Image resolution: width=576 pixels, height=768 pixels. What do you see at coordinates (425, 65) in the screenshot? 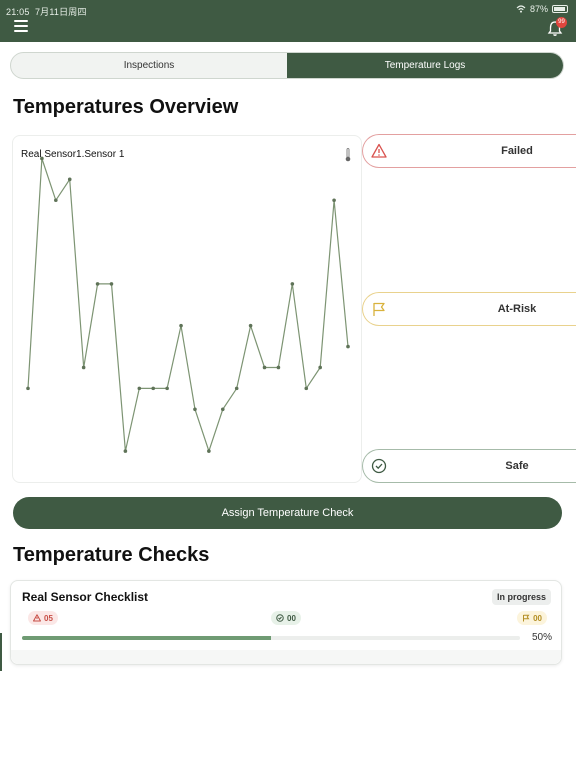
I see `tab-temperature-logs: Temperature Logs` at bounding box center [425, 65].